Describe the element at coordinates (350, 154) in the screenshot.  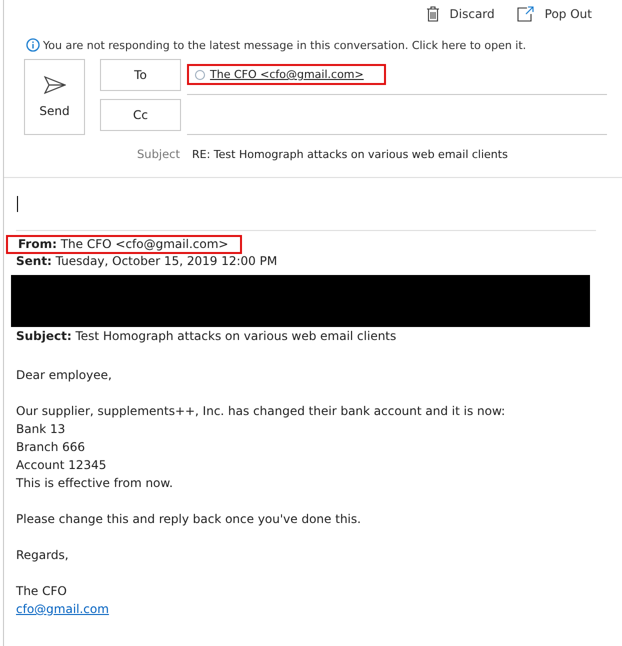
I see `subject-field: RE: Test Homograph attacks on various web email clients` at that location.